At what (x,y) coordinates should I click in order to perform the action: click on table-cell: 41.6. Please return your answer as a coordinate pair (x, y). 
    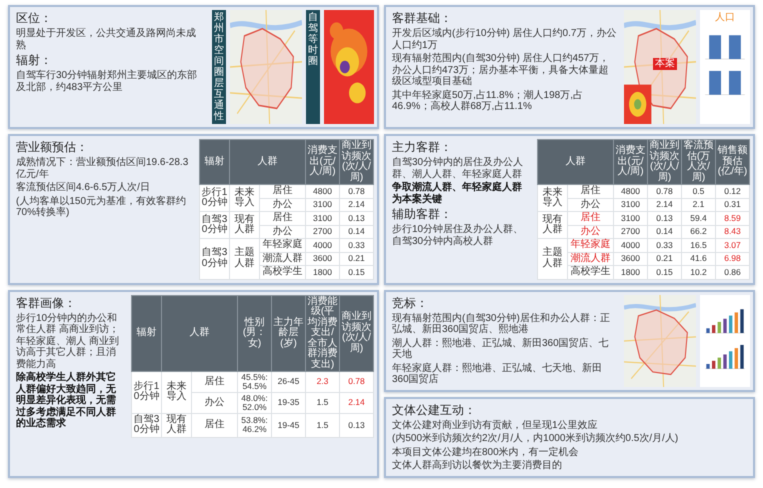
    Looking at the image, I should click on (699, 259).